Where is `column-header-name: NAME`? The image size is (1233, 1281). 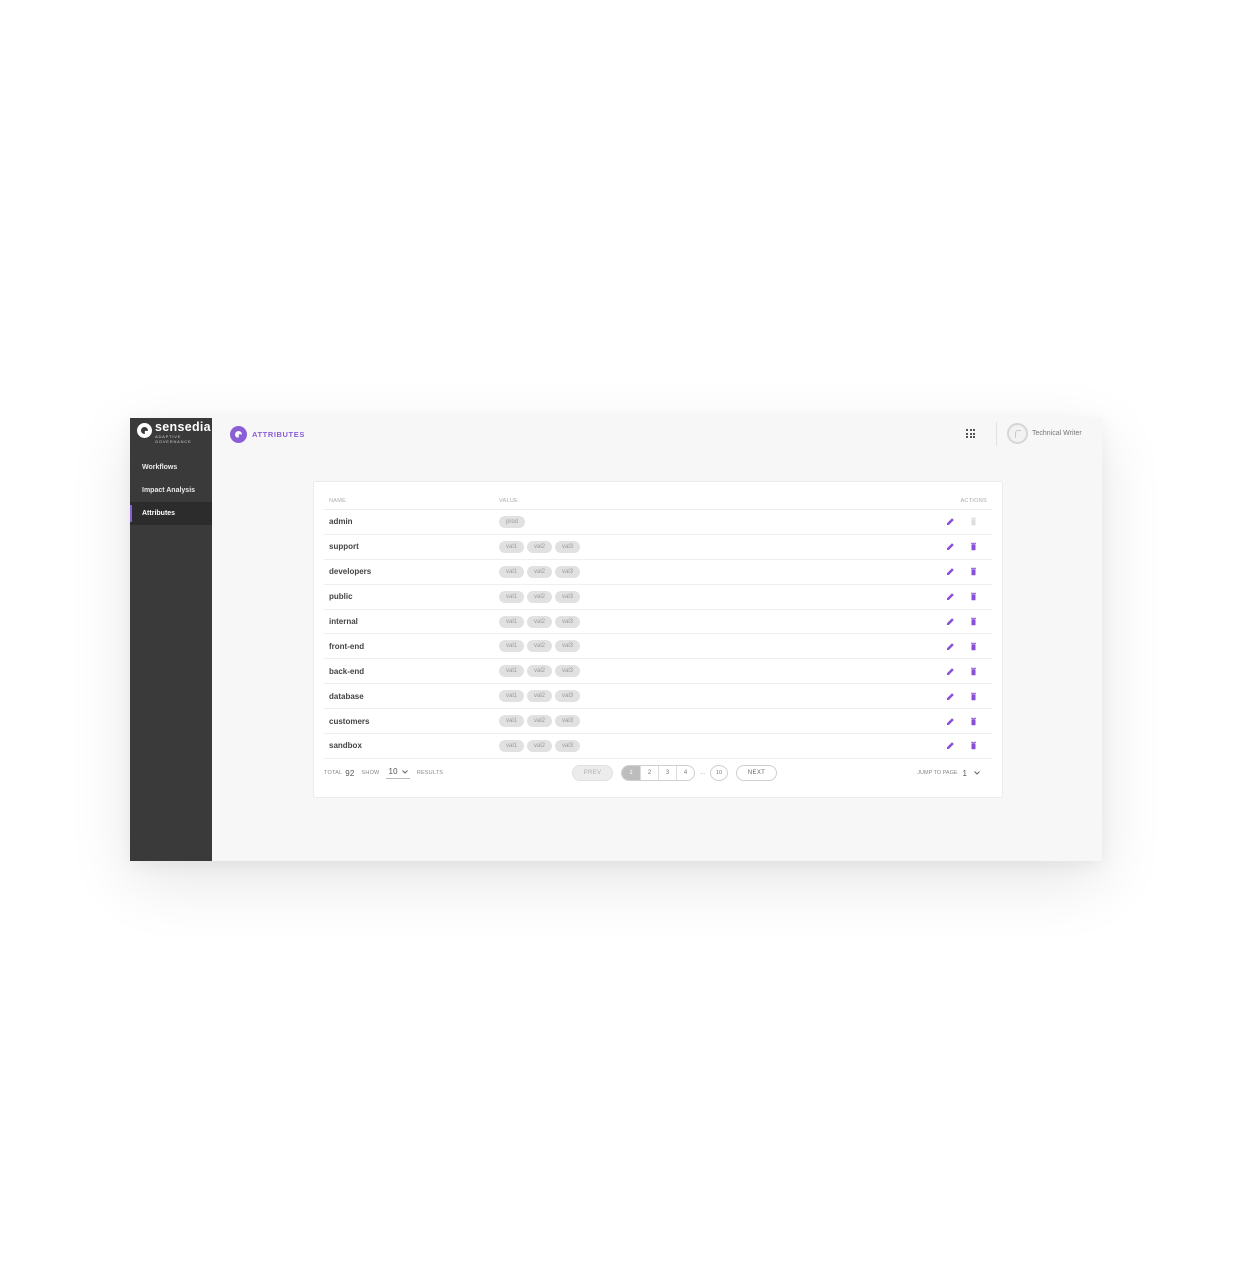
column-header-name: NAME is located at coordinates (338, 500).